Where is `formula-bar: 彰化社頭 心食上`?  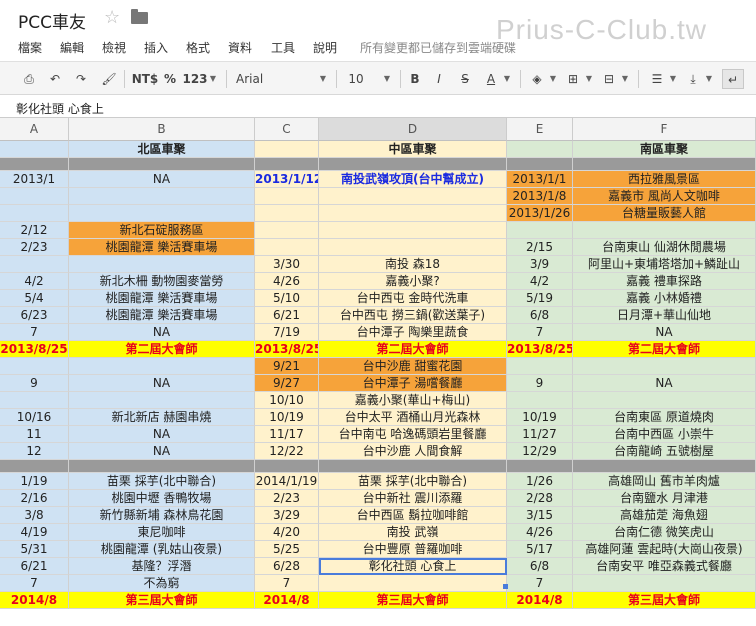 formula-bar: 彰化社頭 心食上 is located at coordinates (378, 107).